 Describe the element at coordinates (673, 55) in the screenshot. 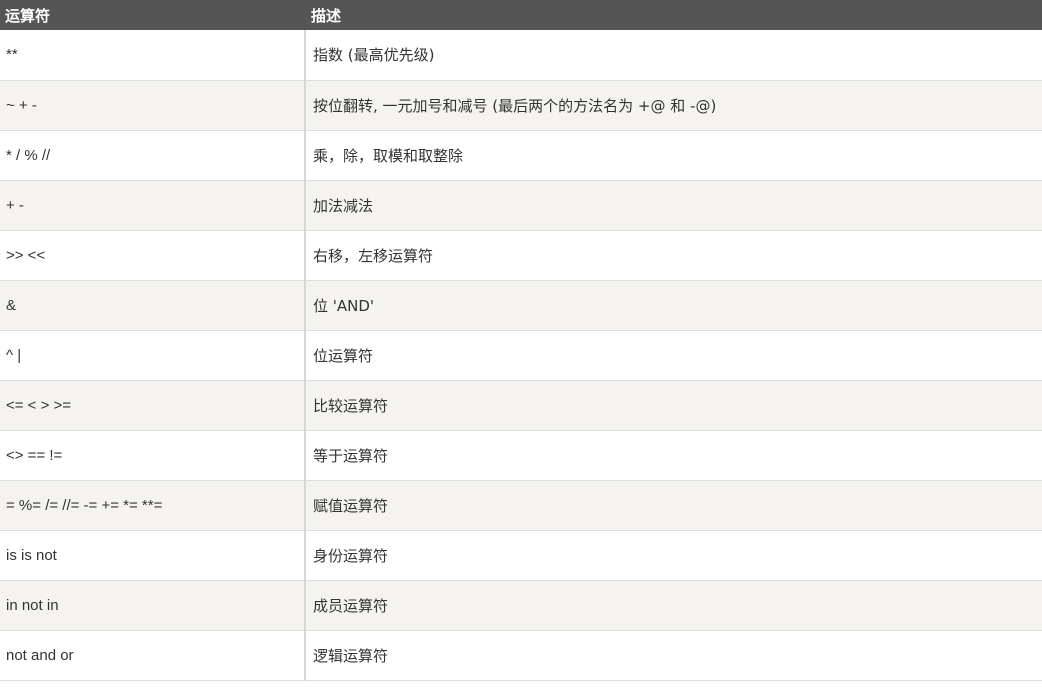

I see `description-cell: 指数 (最高优先级)` at that location.